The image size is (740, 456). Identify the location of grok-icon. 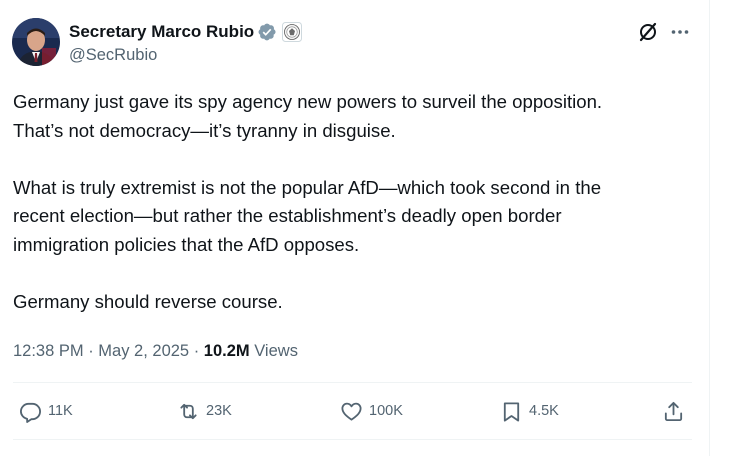
(648, 32).